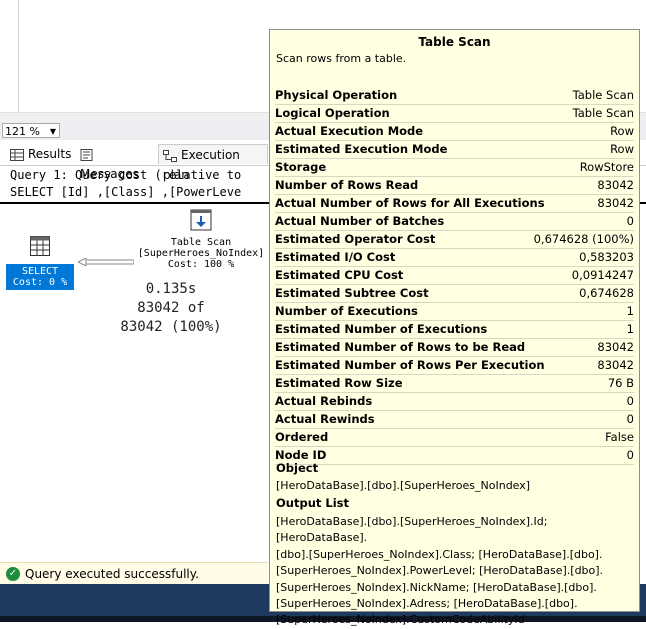  Describe the element at coordinates (454, 258) in the screenshot. I see `property-row: Estimated I/O Cost 0,583203` at that location.